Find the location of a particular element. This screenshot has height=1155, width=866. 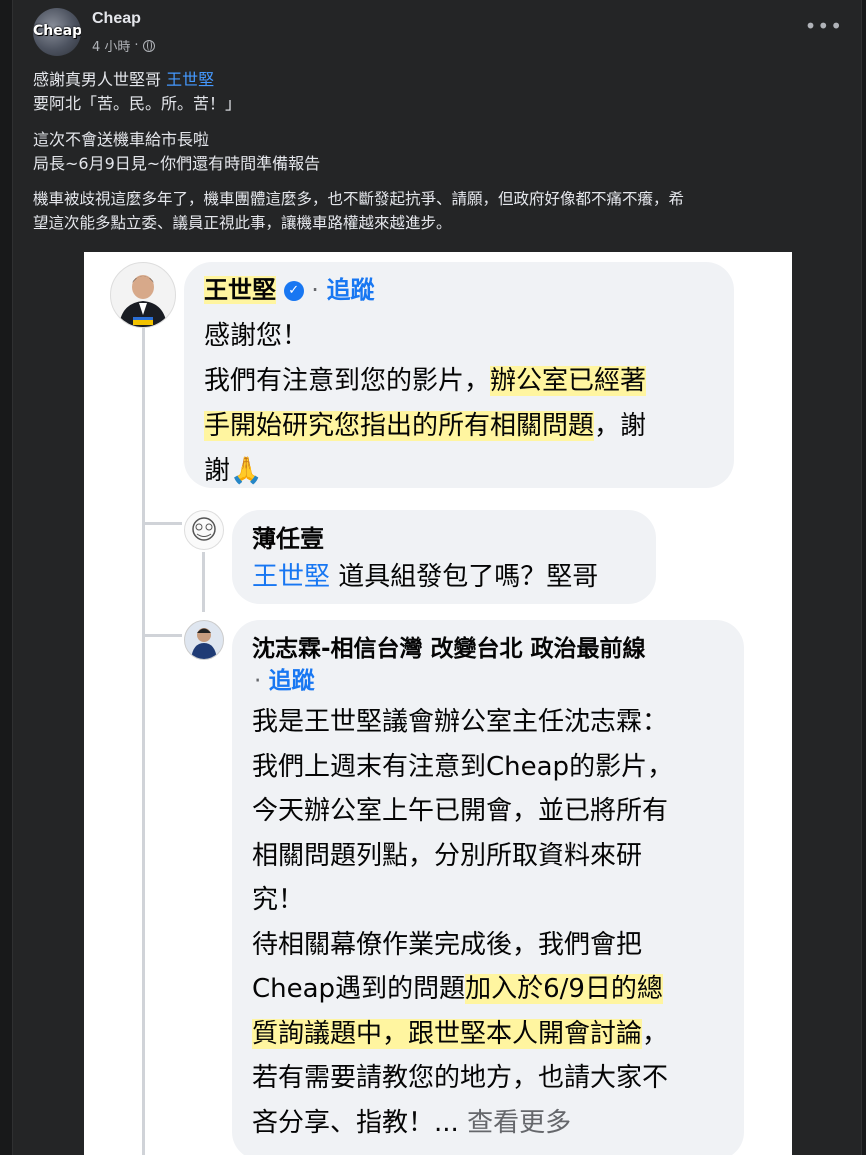

reply-mention: 王世堅 is located at coordinates (291, 577).